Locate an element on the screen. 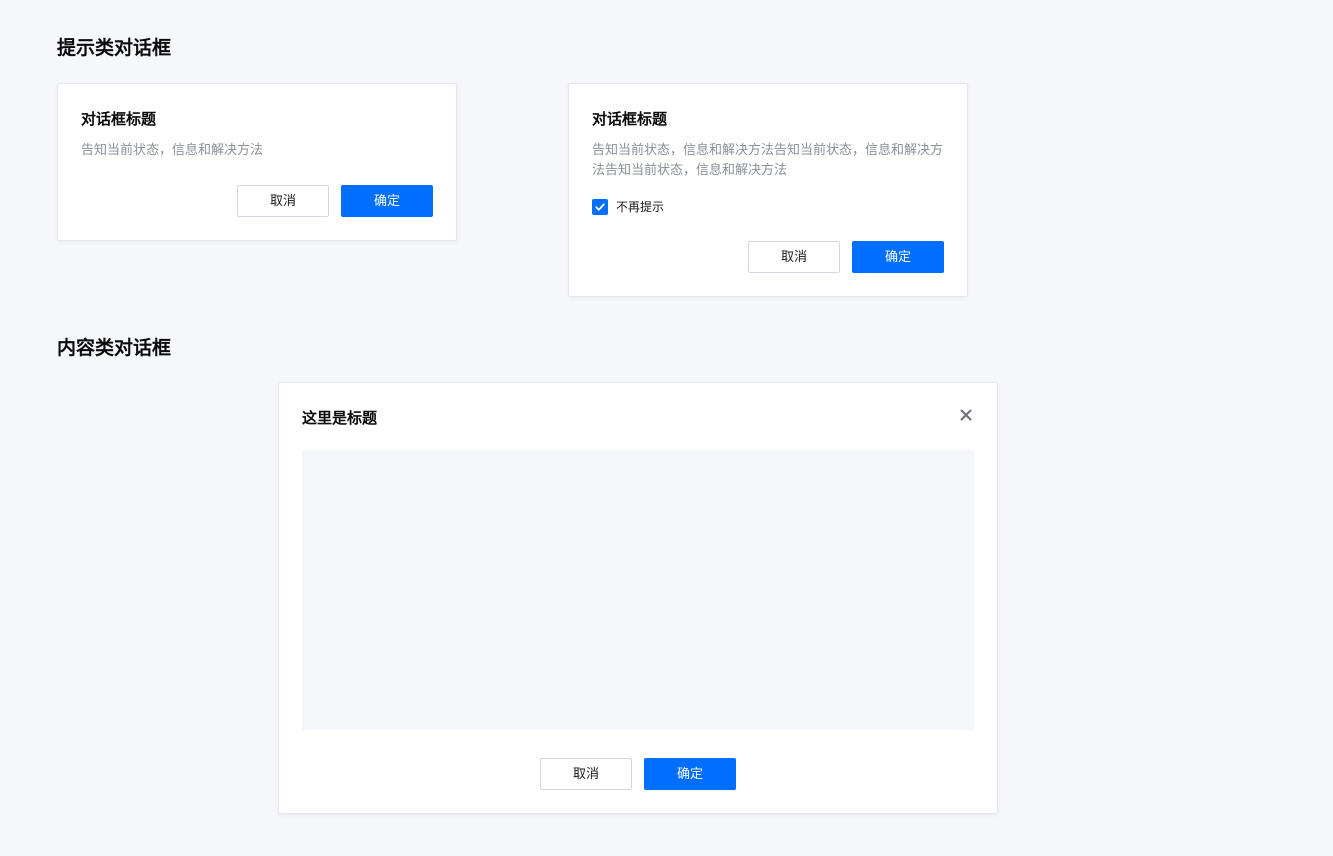 The height and width of the screenshot is (856, 1333). content-dialog-section-title: 内容类对话框 is located at coordinates (114, 348).